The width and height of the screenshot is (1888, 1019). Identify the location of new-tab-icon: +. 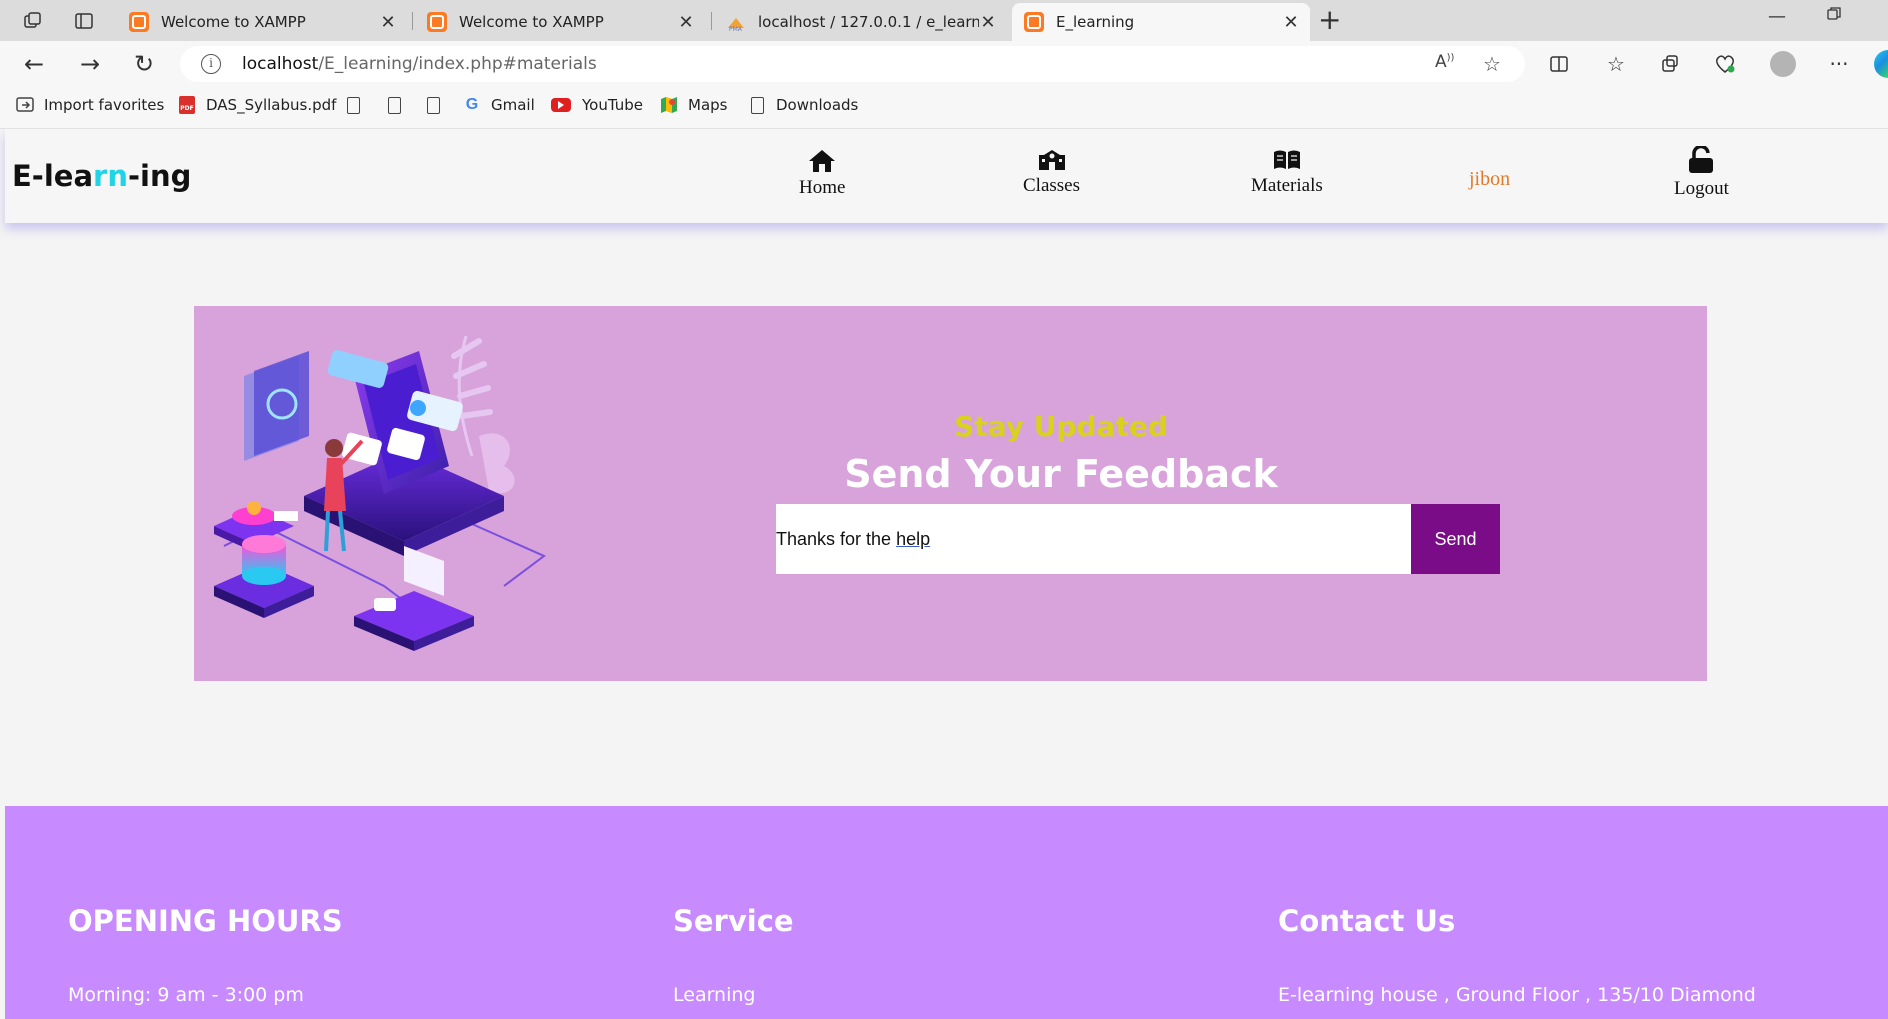
(1329, 20).